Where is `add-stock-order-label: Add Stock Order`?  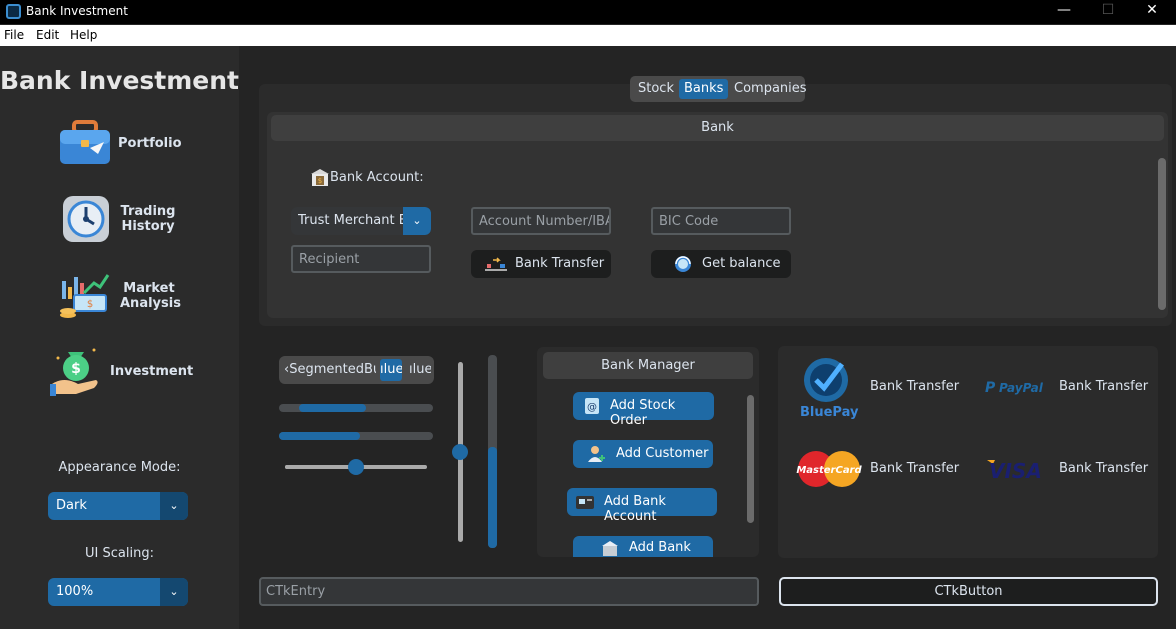
add-stock-order-label: Add Stock Order is located at coordinates (643, 413).